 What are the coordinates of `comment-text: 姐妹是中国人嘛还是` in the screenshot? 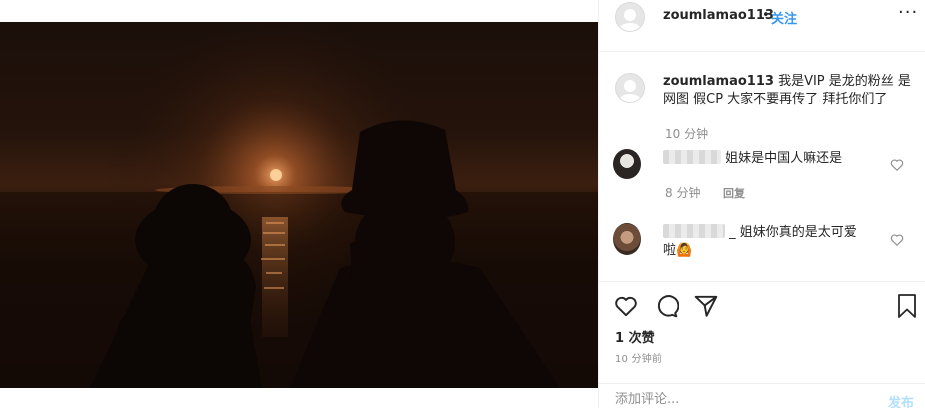 It's located at (784, 158).